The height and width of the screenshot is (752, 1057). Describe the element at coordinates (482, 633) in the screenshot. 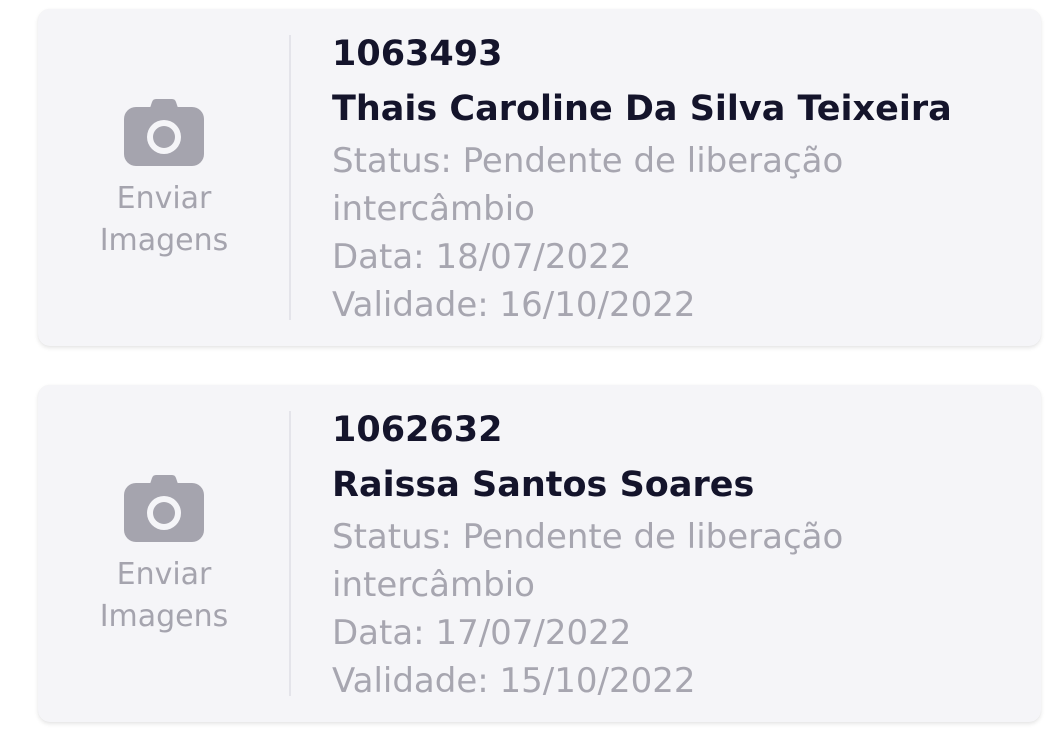

I see `order-date: Data: 17/07/2022` at that location.